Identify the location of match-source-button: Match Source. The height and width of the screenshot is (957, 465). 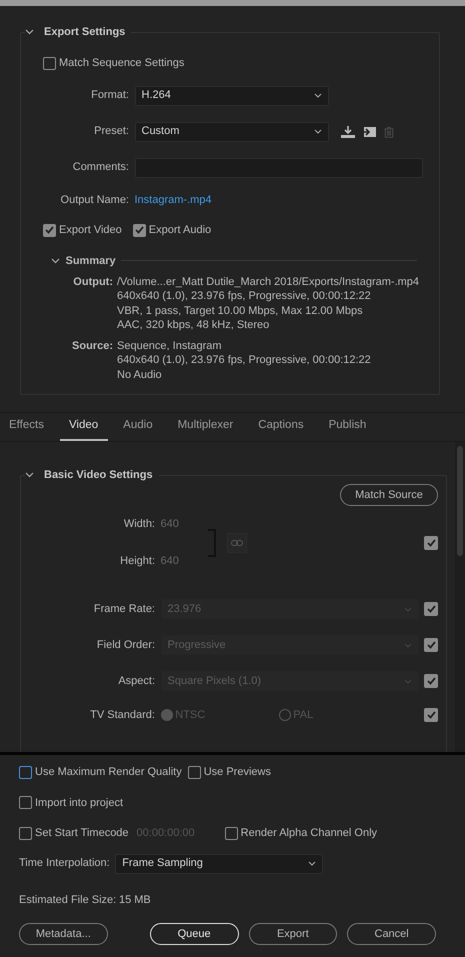
(389, 495).